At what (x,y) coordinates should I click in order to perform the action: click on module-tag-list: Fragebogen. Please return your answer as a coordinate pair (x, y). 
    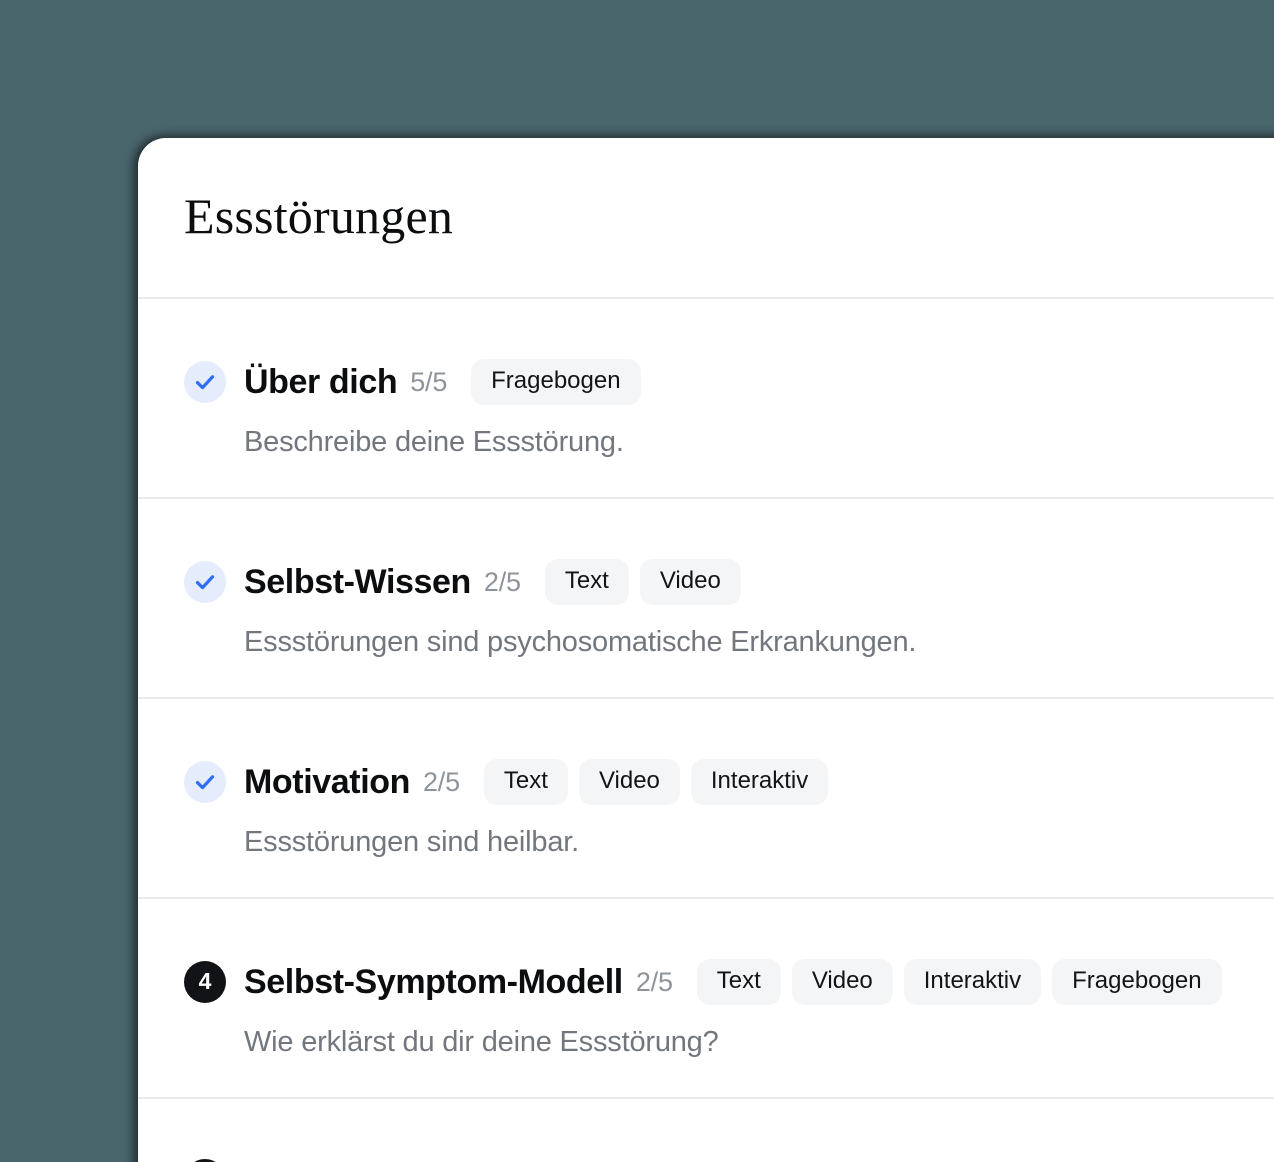
    Looking at the image, I should click on (556, 382).